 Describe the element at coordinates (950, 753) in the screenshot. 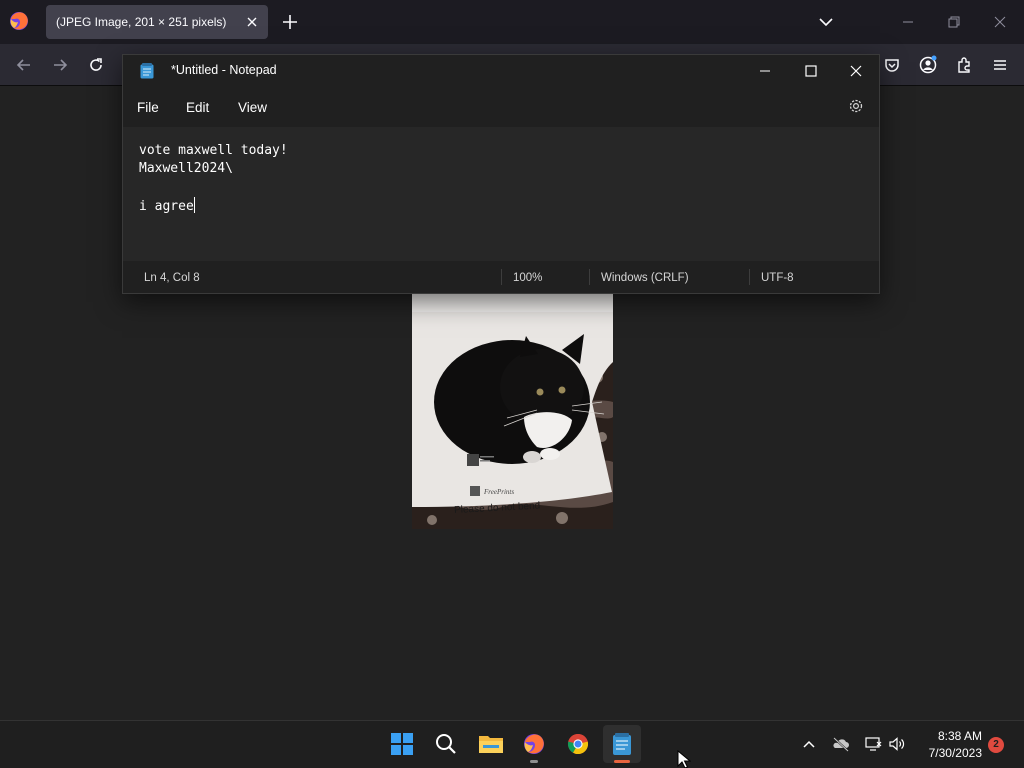

I see `clock-date: 7/30/2023` at that location.